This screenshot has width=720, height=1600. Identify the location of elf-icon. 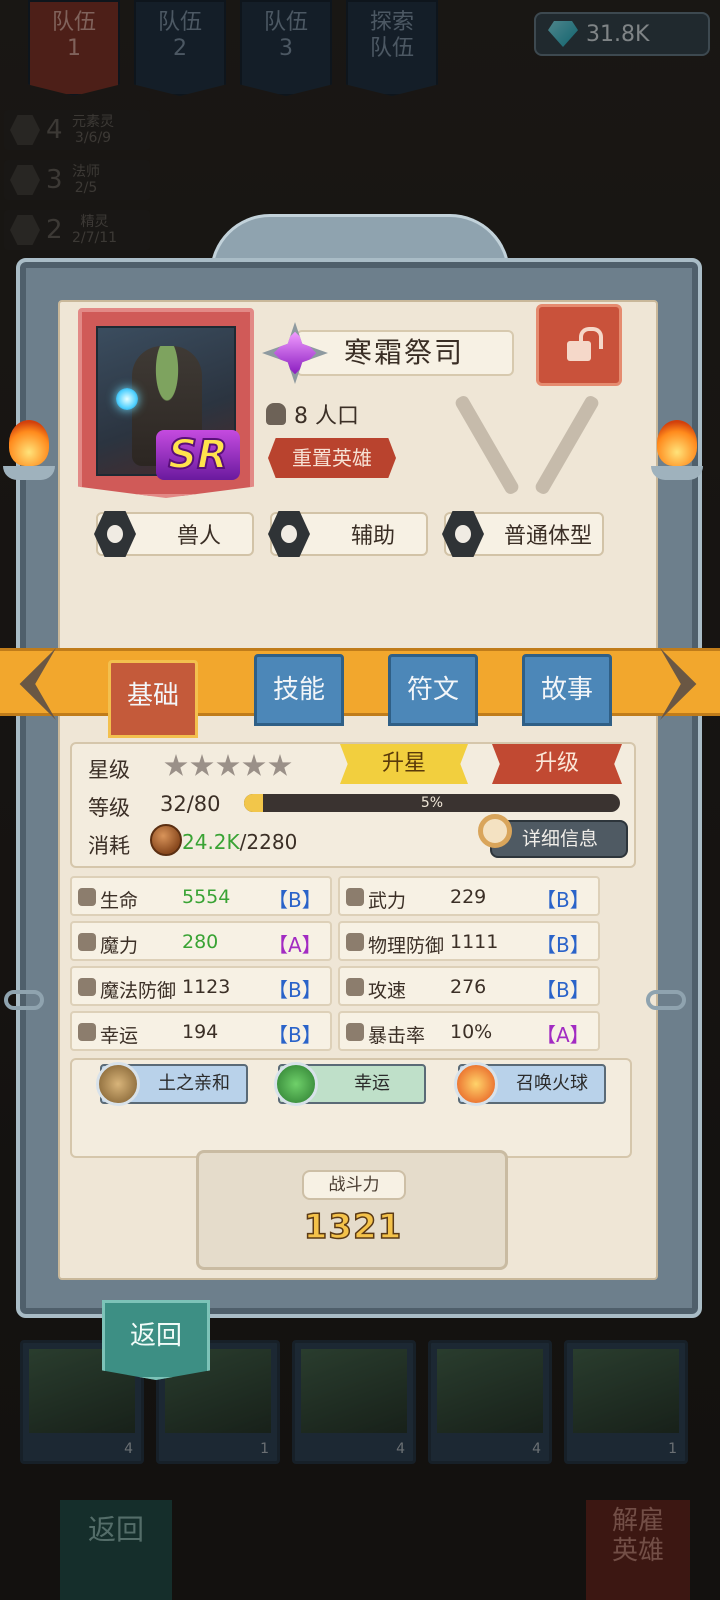
(25, 230).